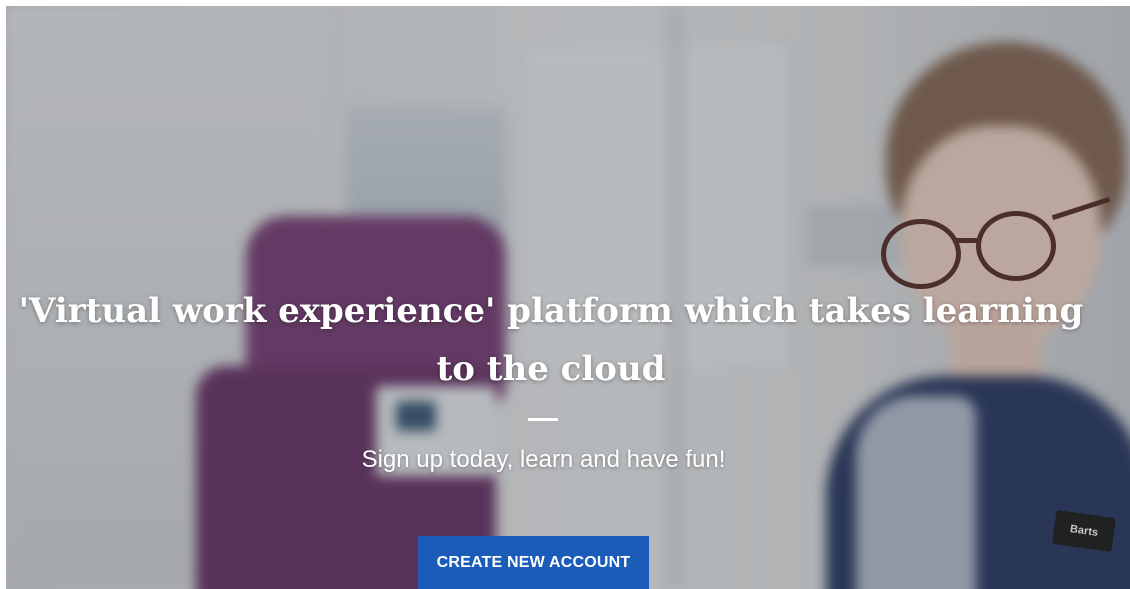 This screenshot has width=1130, height=589. Describe the element at coordinates (533, 562) in the screenshot. I see `create-account-button: CREATE NEW ACCOUNT` at that location.